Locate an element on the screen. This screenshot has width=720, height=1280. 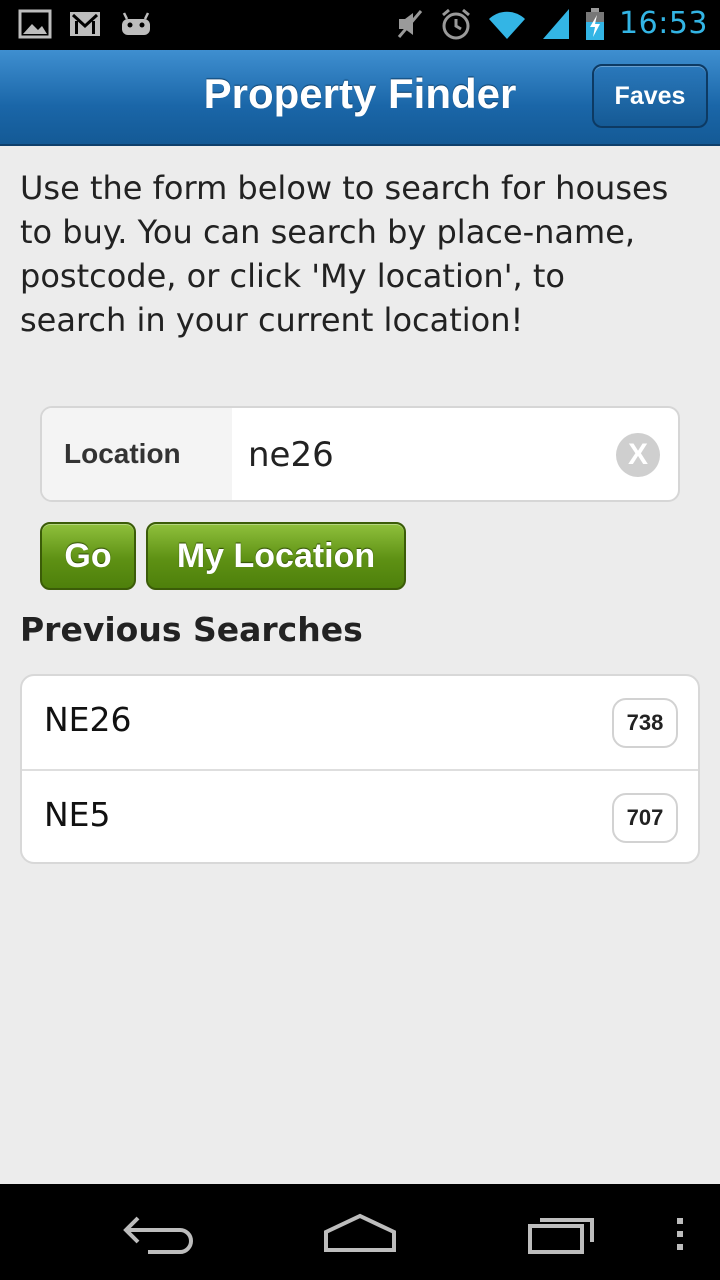
wifi-icon is located at coordinates (507, 25).